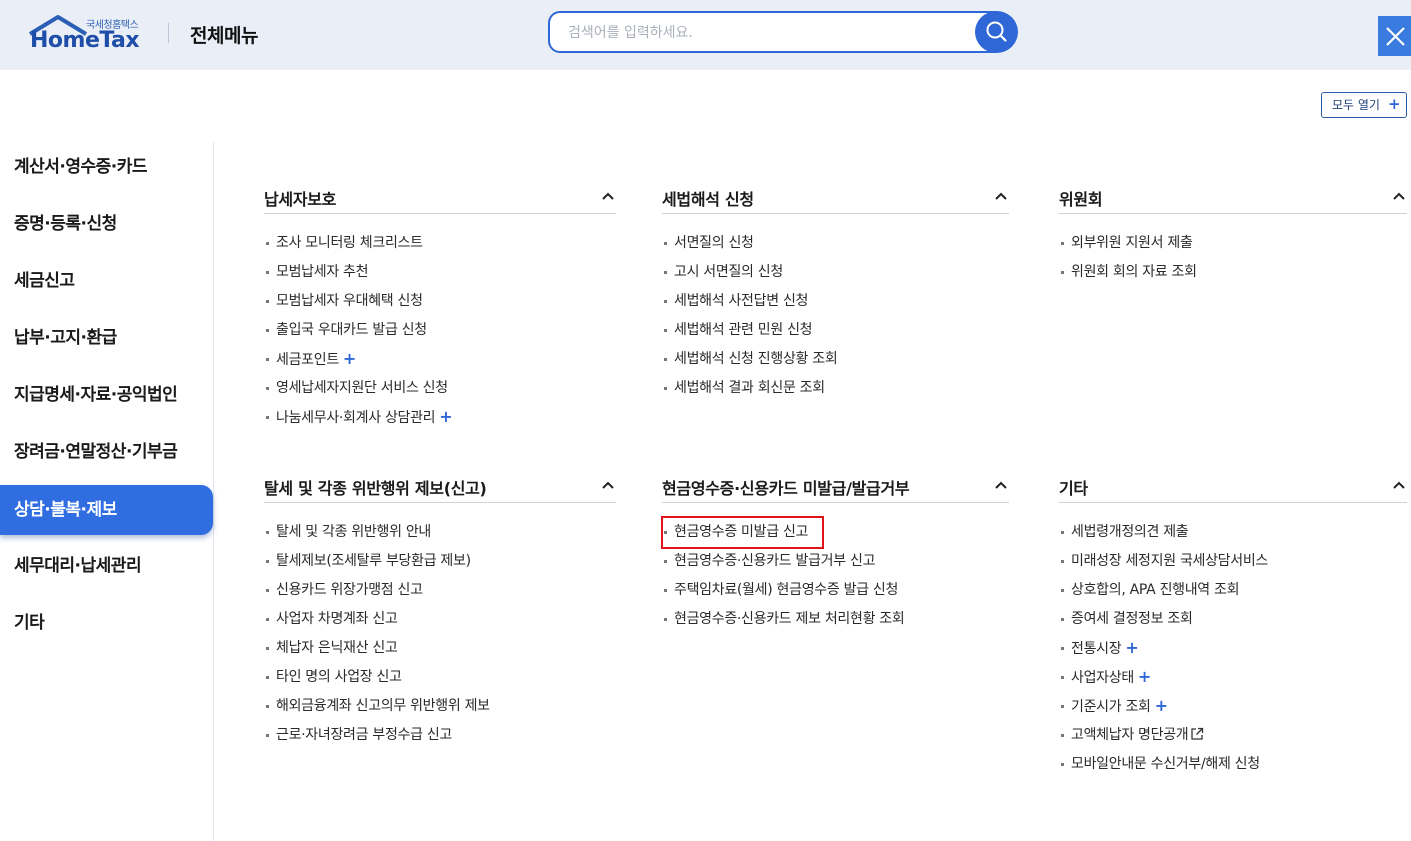 The image size is (1411, 841). I want to click on list-item: 출입국 우대카드 발급 신청, so click(440, 335).